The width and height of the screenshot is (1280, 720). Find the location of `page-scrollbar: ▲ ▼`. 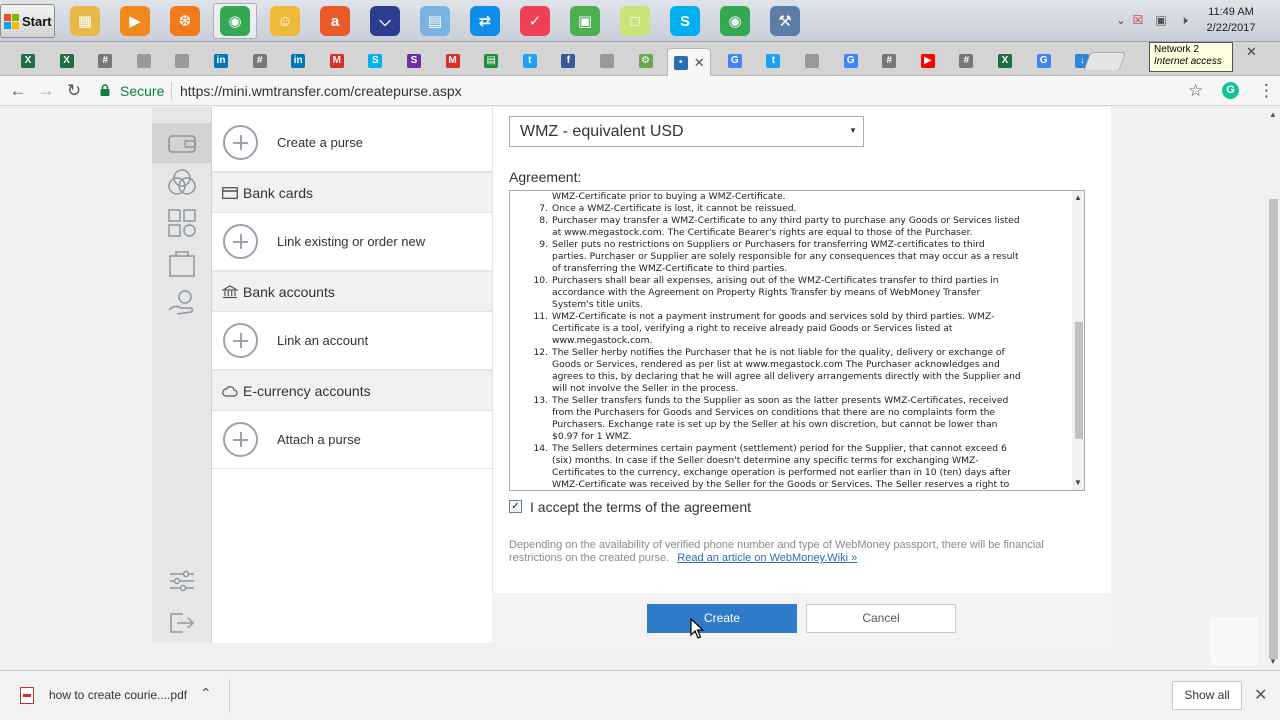

page-scrollbar: ▲ ▼ is located at coordinates (1273, 388).